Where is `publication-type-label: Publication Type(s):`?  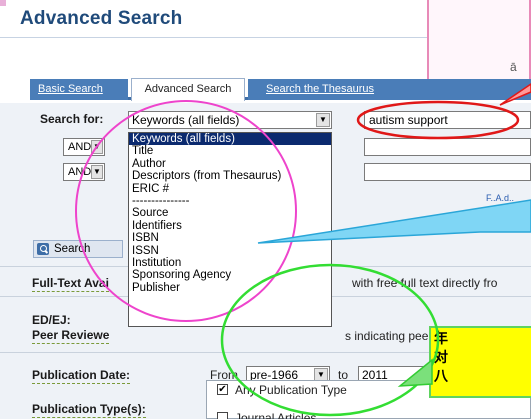
publication-type-label: Publication Type(s): is located at coordinates (89, 410).